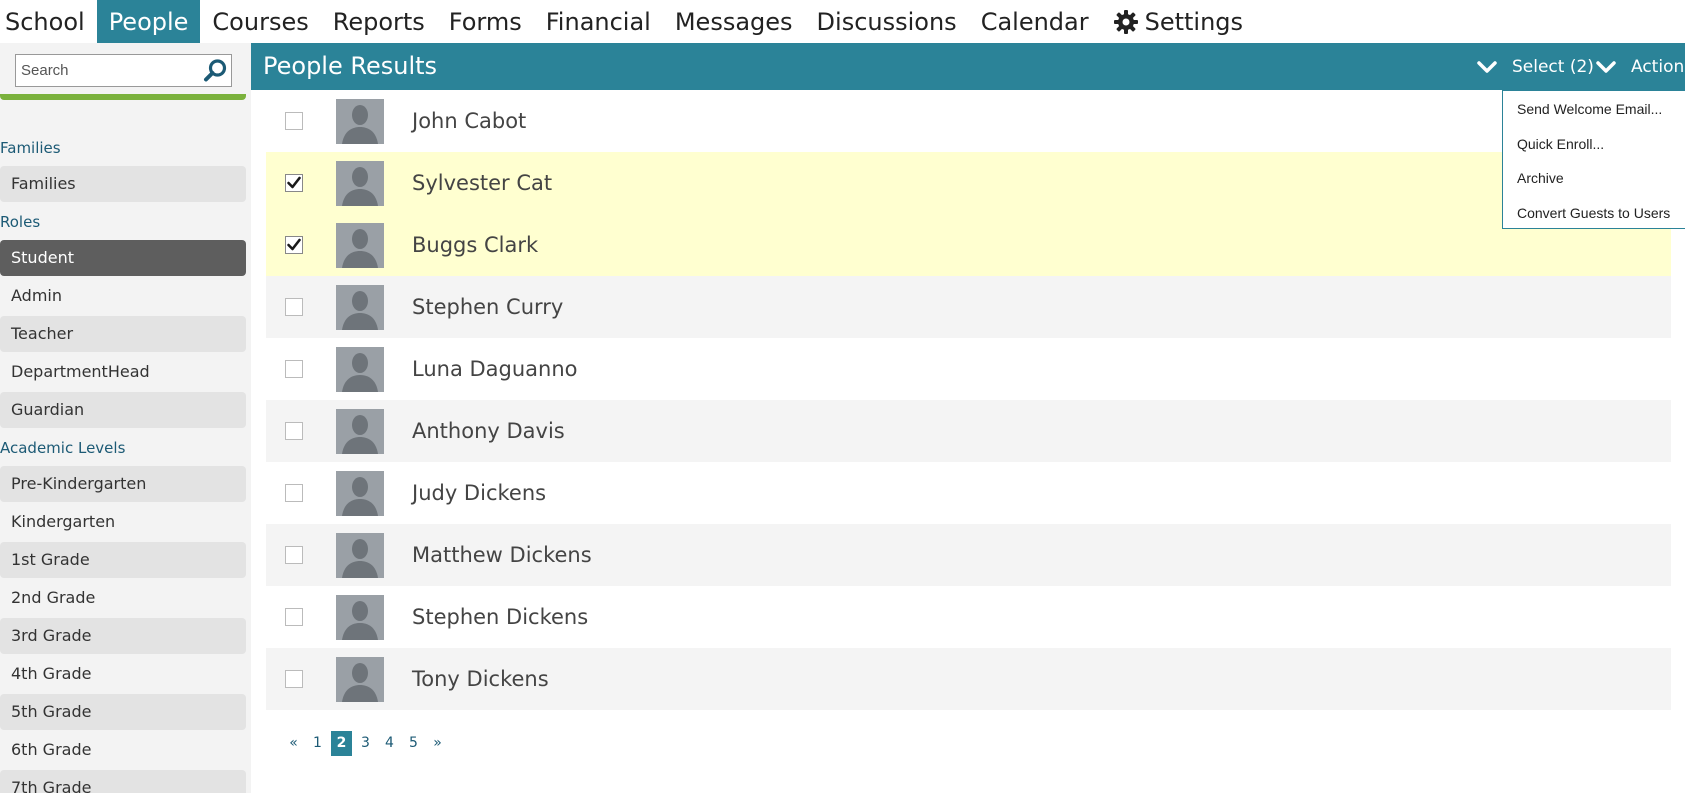 The image size is (1685, 793). Describe the element at coordinates (968, 555) in the screenshot. I see `table-row: Matthew Dickens` at that location.